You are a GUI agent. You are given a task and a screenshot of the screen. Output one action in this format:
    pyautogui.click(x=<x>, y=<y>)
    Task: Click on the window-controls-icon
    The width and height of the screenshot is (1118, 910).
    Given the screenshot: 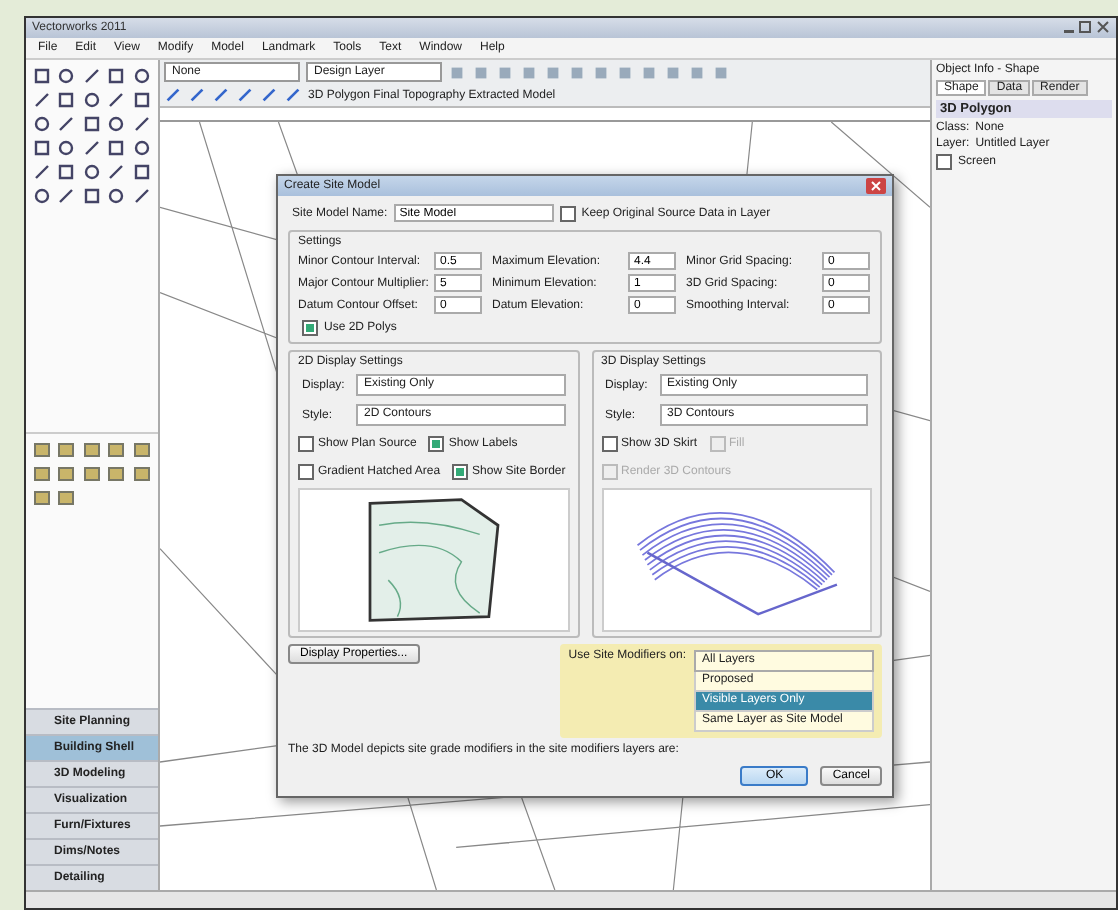 What is the action you would take?
    pyautogui.click(x=1086, y=28)
    